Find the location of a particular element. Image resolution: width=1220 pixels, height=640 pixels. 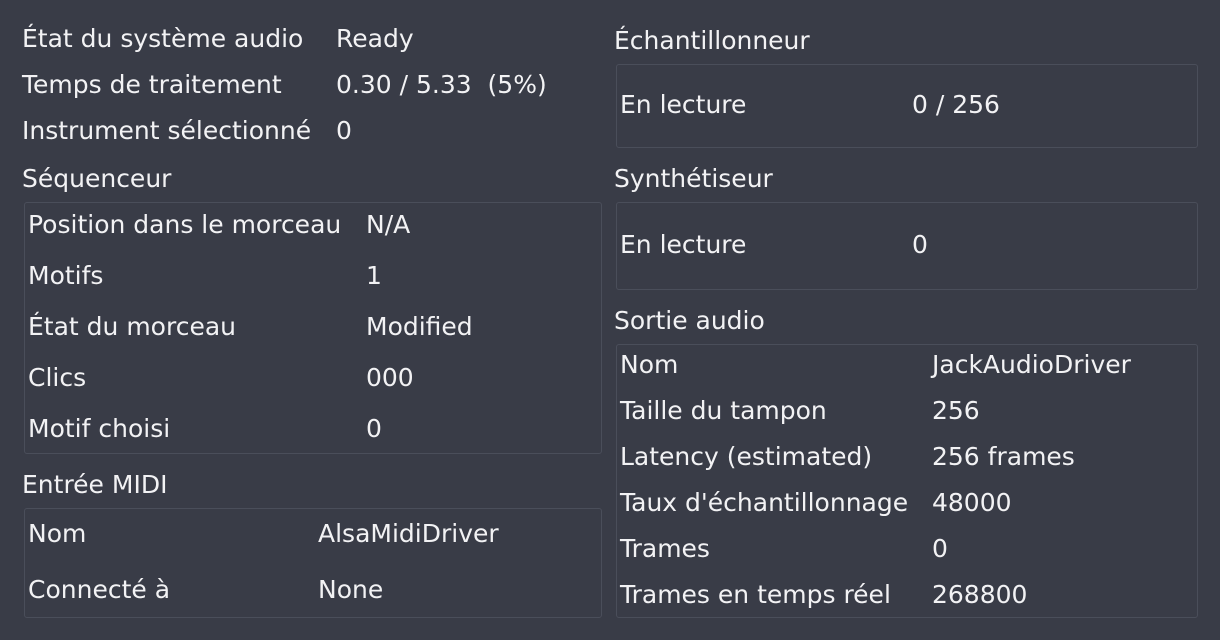

sampler-row-value: 0 / 256 is located at coordinates (956, 104).